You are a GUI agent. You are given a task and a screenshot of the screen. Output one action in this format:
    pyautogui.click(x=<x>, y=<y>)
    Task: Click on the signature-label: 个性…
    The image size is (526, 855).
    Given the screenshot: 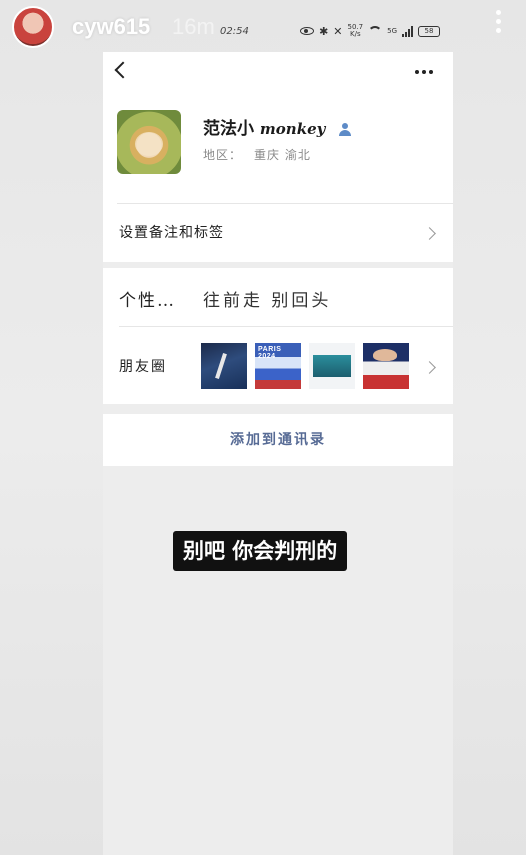 What is the action you would take?
    pyautogui.click(x=147, y=301)
    